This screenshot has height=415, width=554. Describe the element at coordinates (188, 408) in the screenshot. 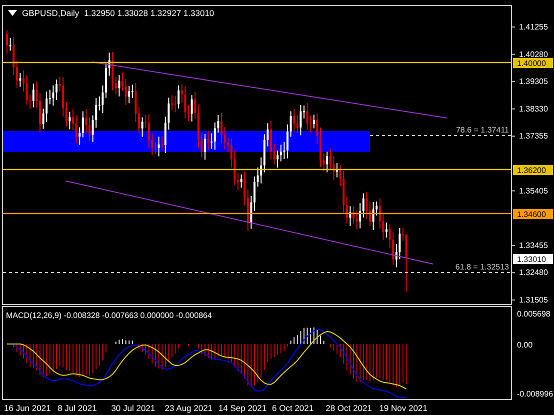

I see `date-label: 23 Aug 2021` at that location.